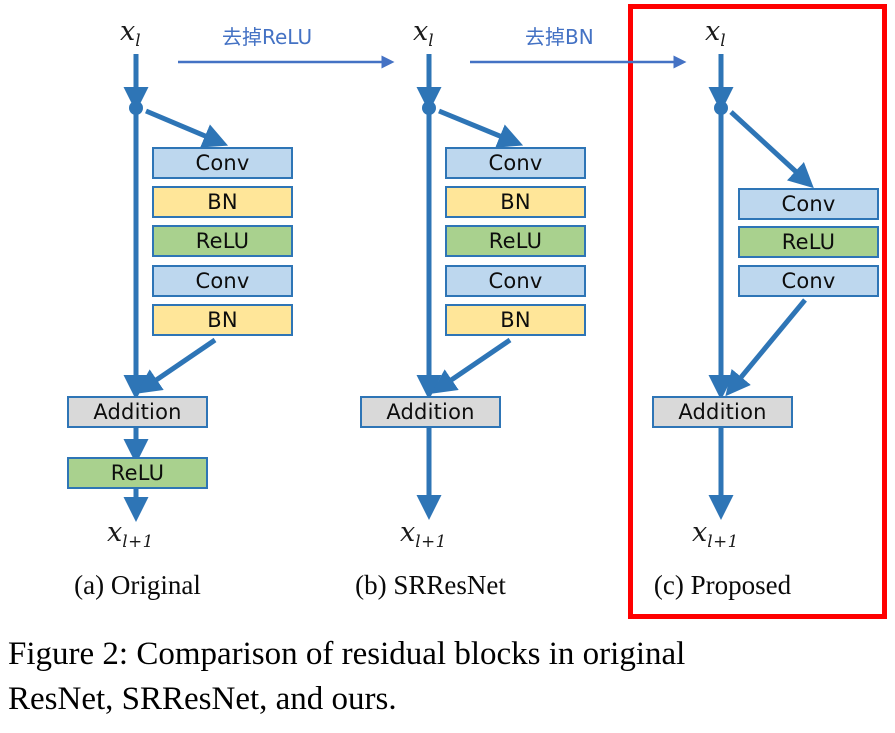 The height and width of the screenshot is (733, 895). I want to click on column-c-output-var: x, so click(700, 532).